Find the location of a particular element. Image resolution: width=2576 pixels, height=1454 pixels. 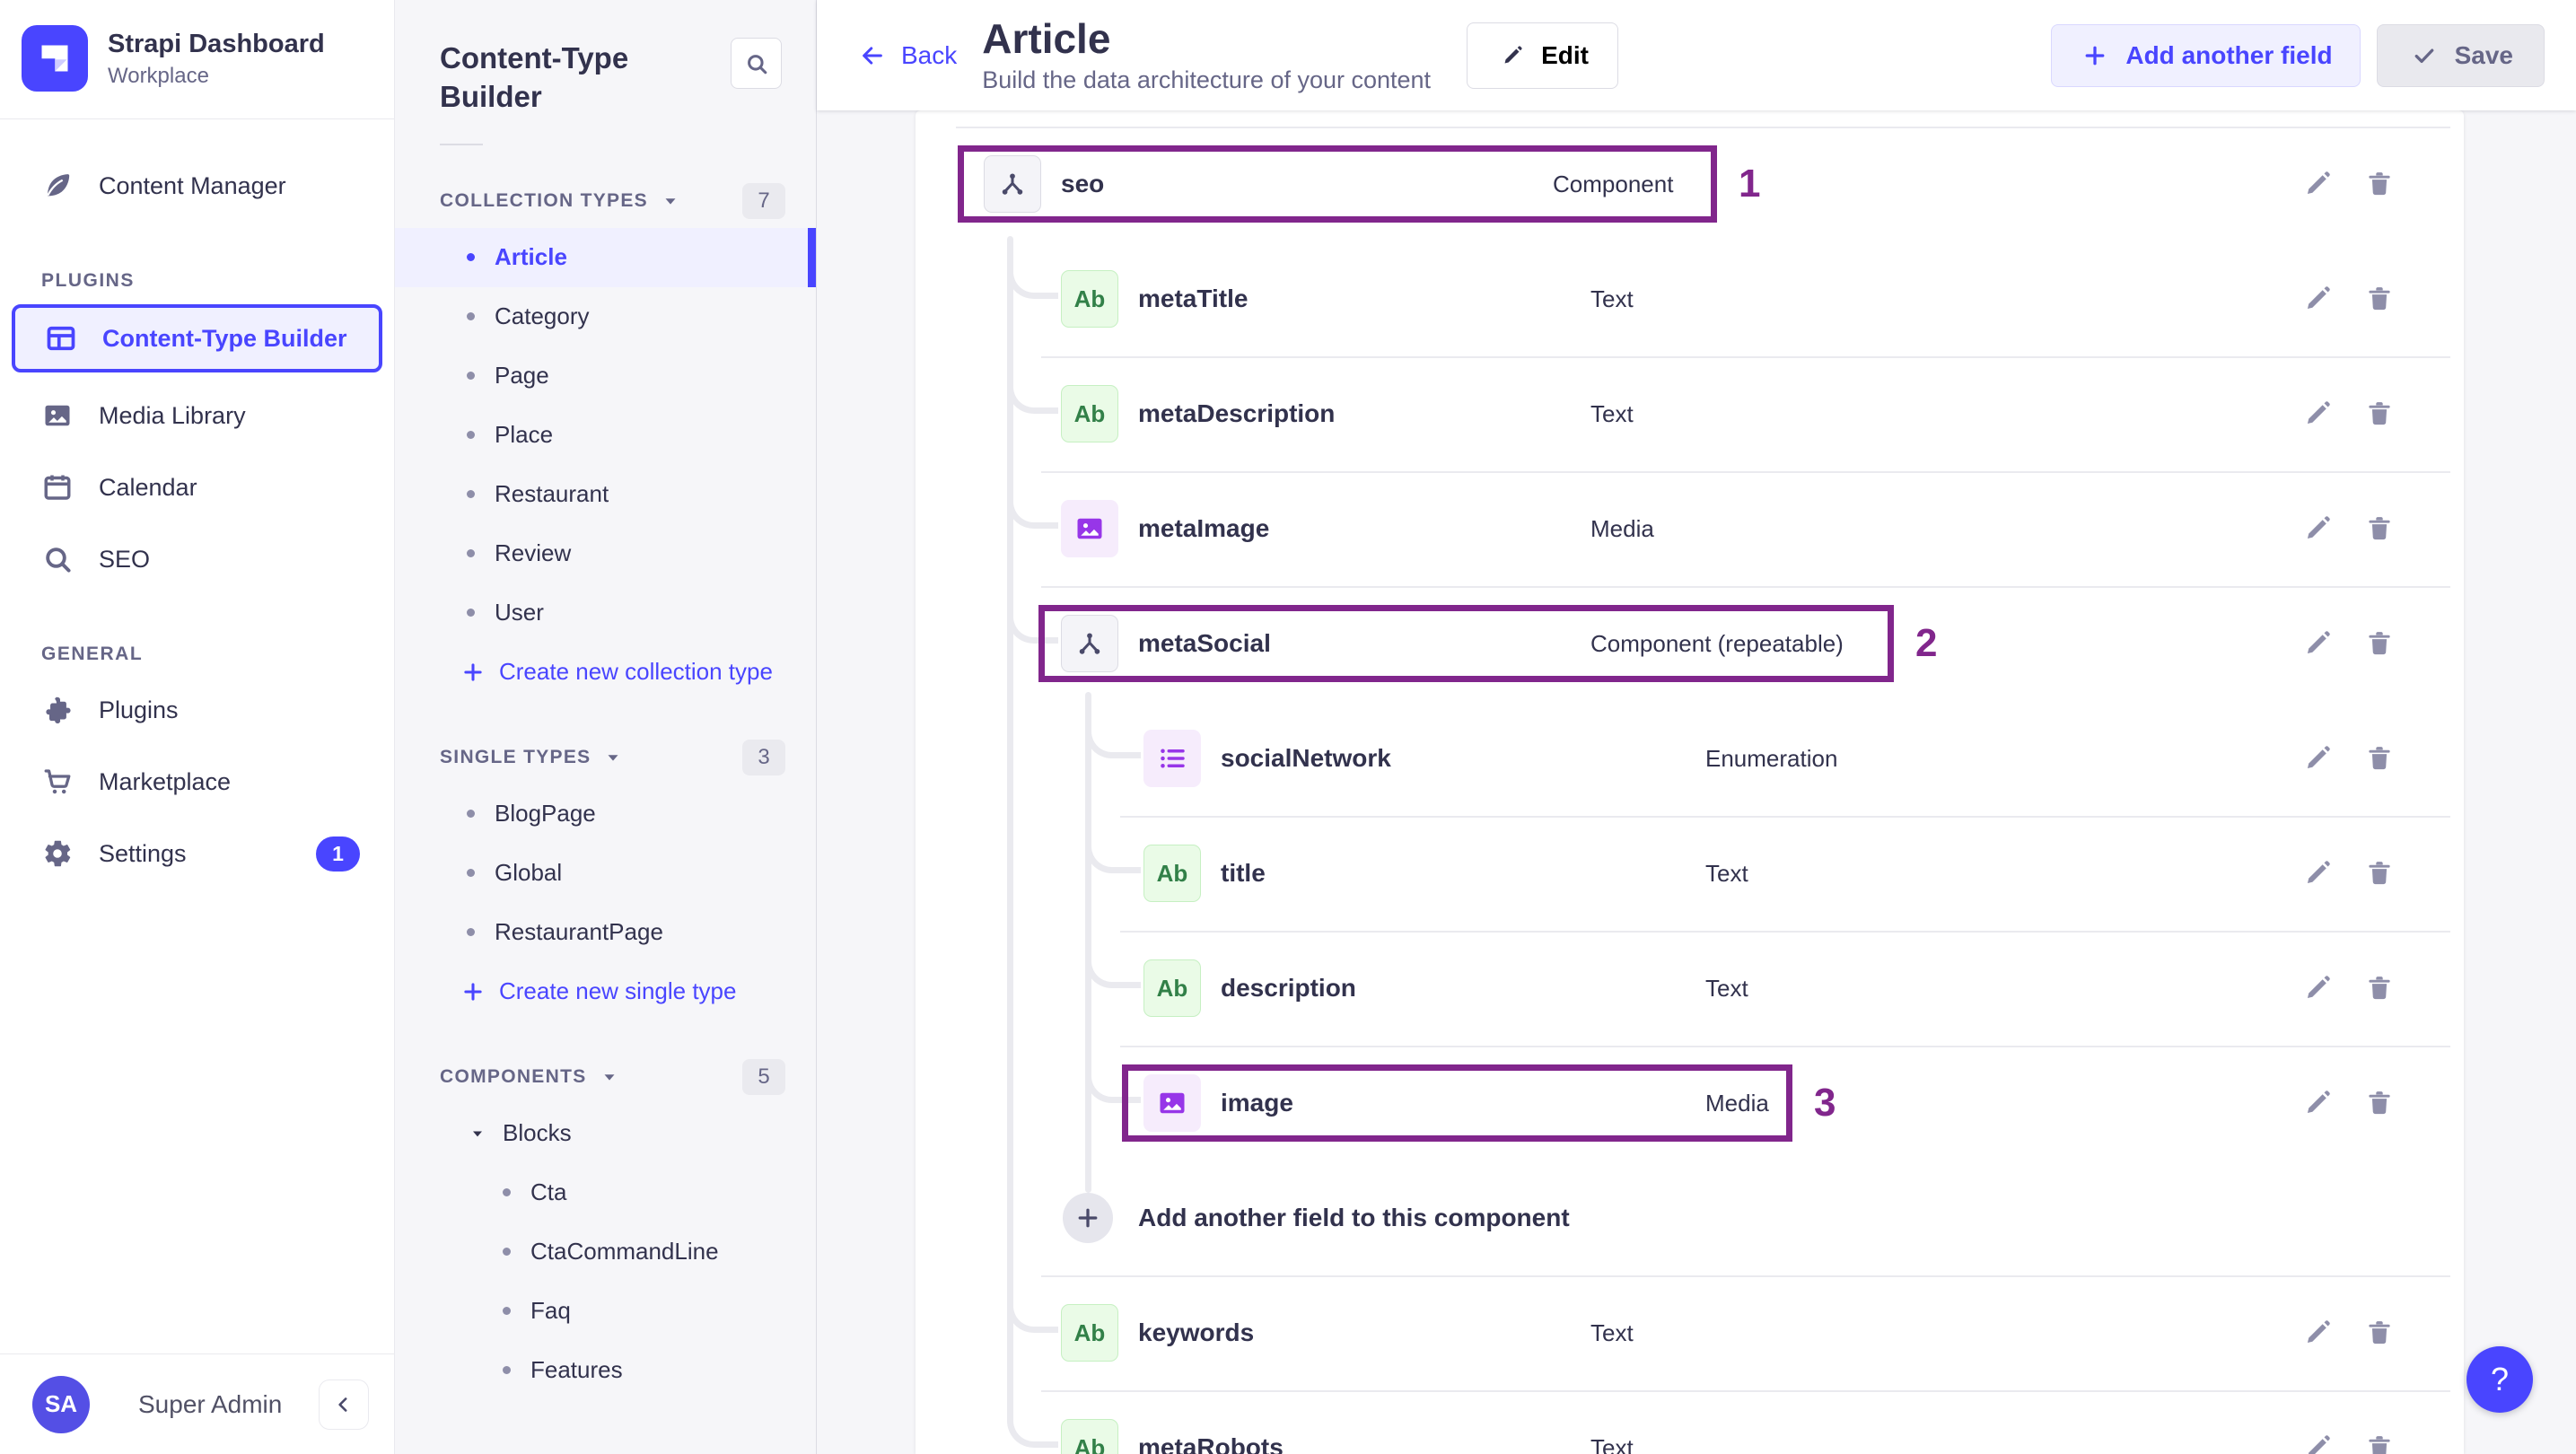

field-row-title: Ab title Text is located at coordinates (1690, 873).